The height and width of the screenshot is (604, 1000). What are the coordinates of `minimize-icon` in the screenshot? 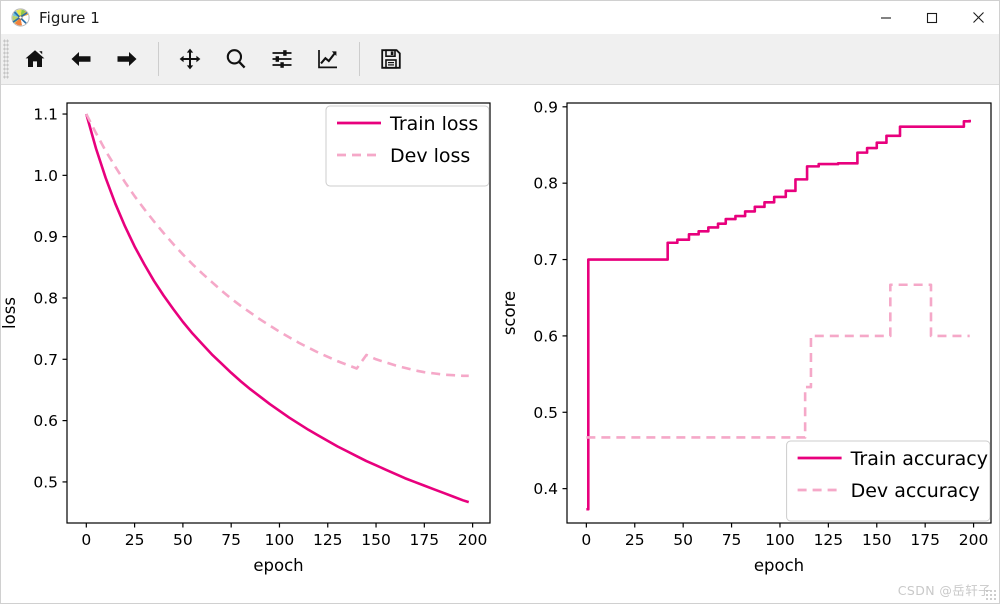 It's located at (886, 17).